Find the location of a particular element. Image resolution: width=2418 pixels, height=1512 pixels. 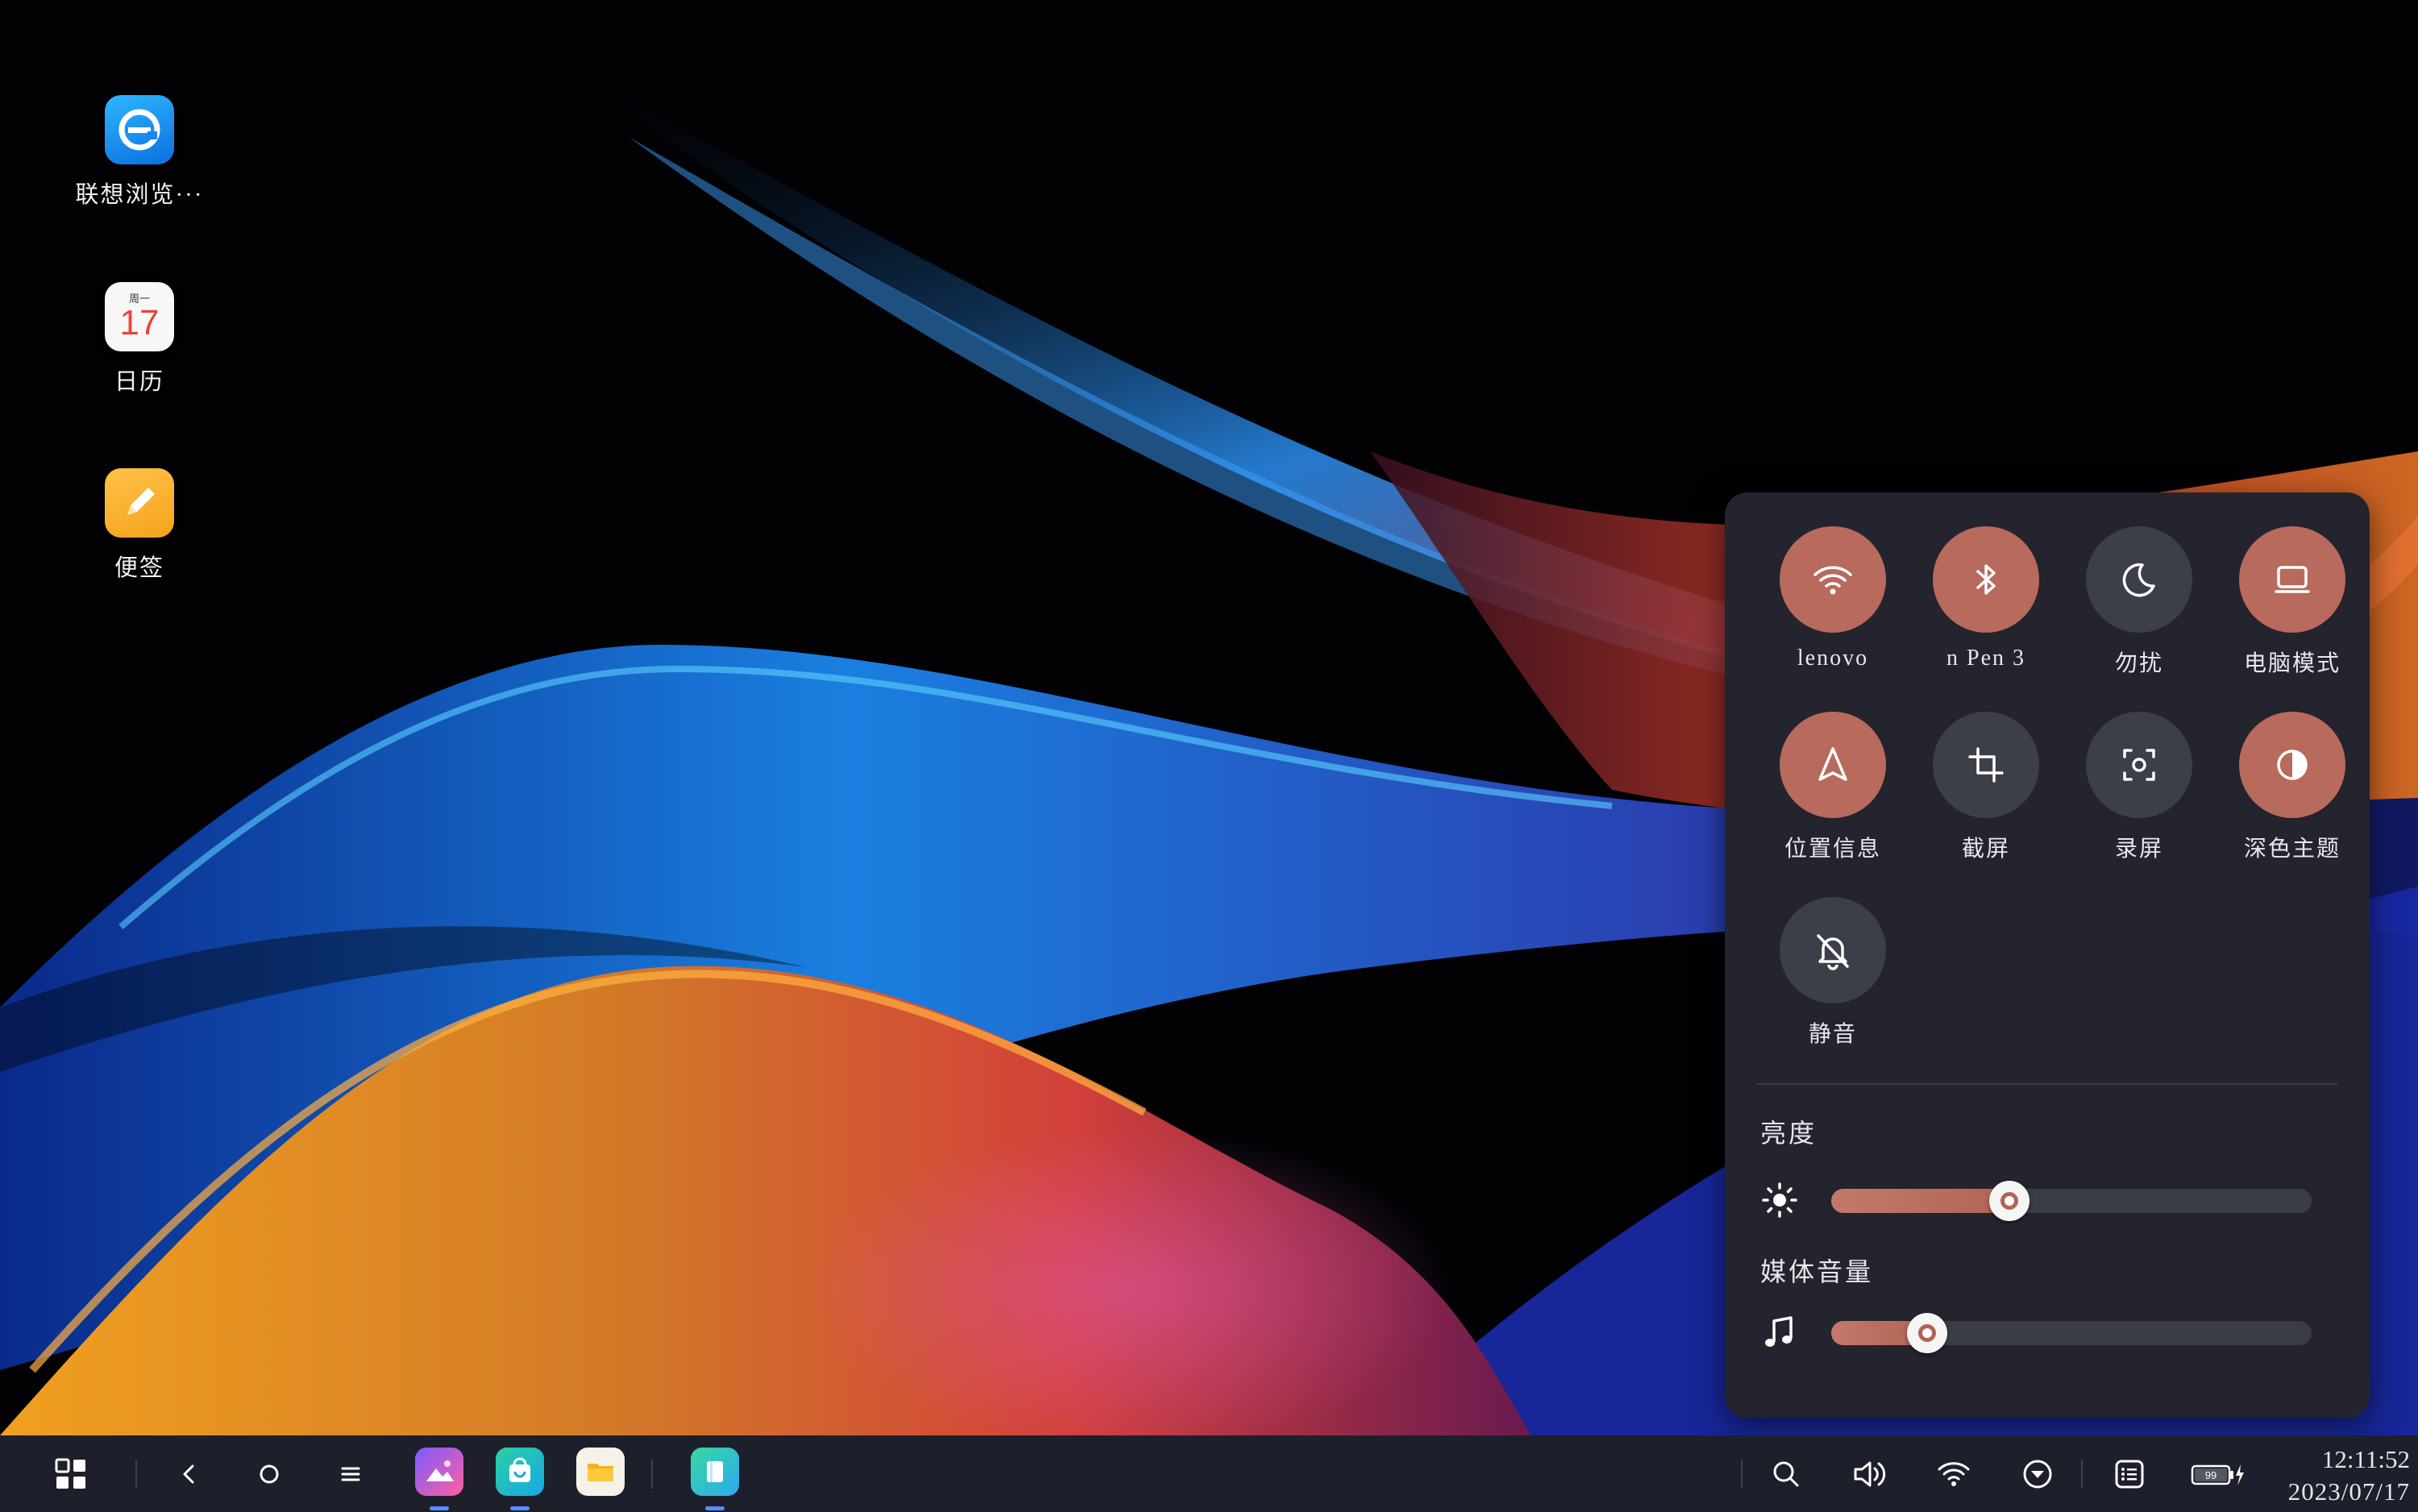

volume-icon is located at coordinates (1870, 1474).